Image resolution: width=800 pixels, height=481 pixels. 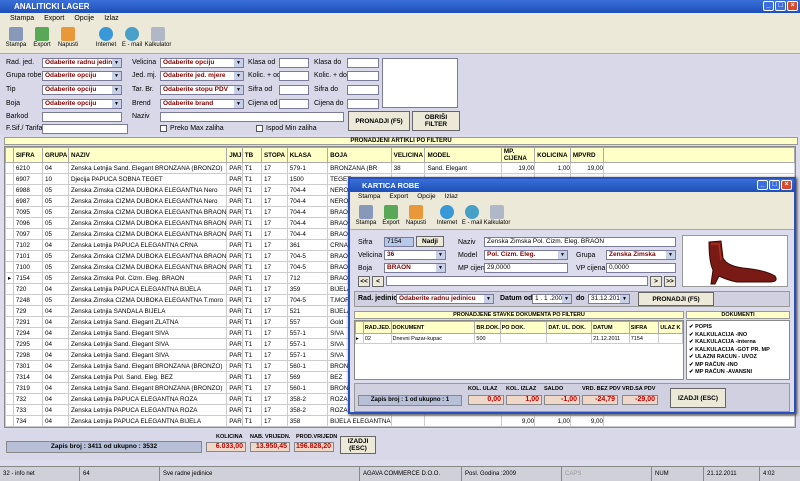 I want to click on brend-select: Odaberite brand, so click(x=202, y=104).